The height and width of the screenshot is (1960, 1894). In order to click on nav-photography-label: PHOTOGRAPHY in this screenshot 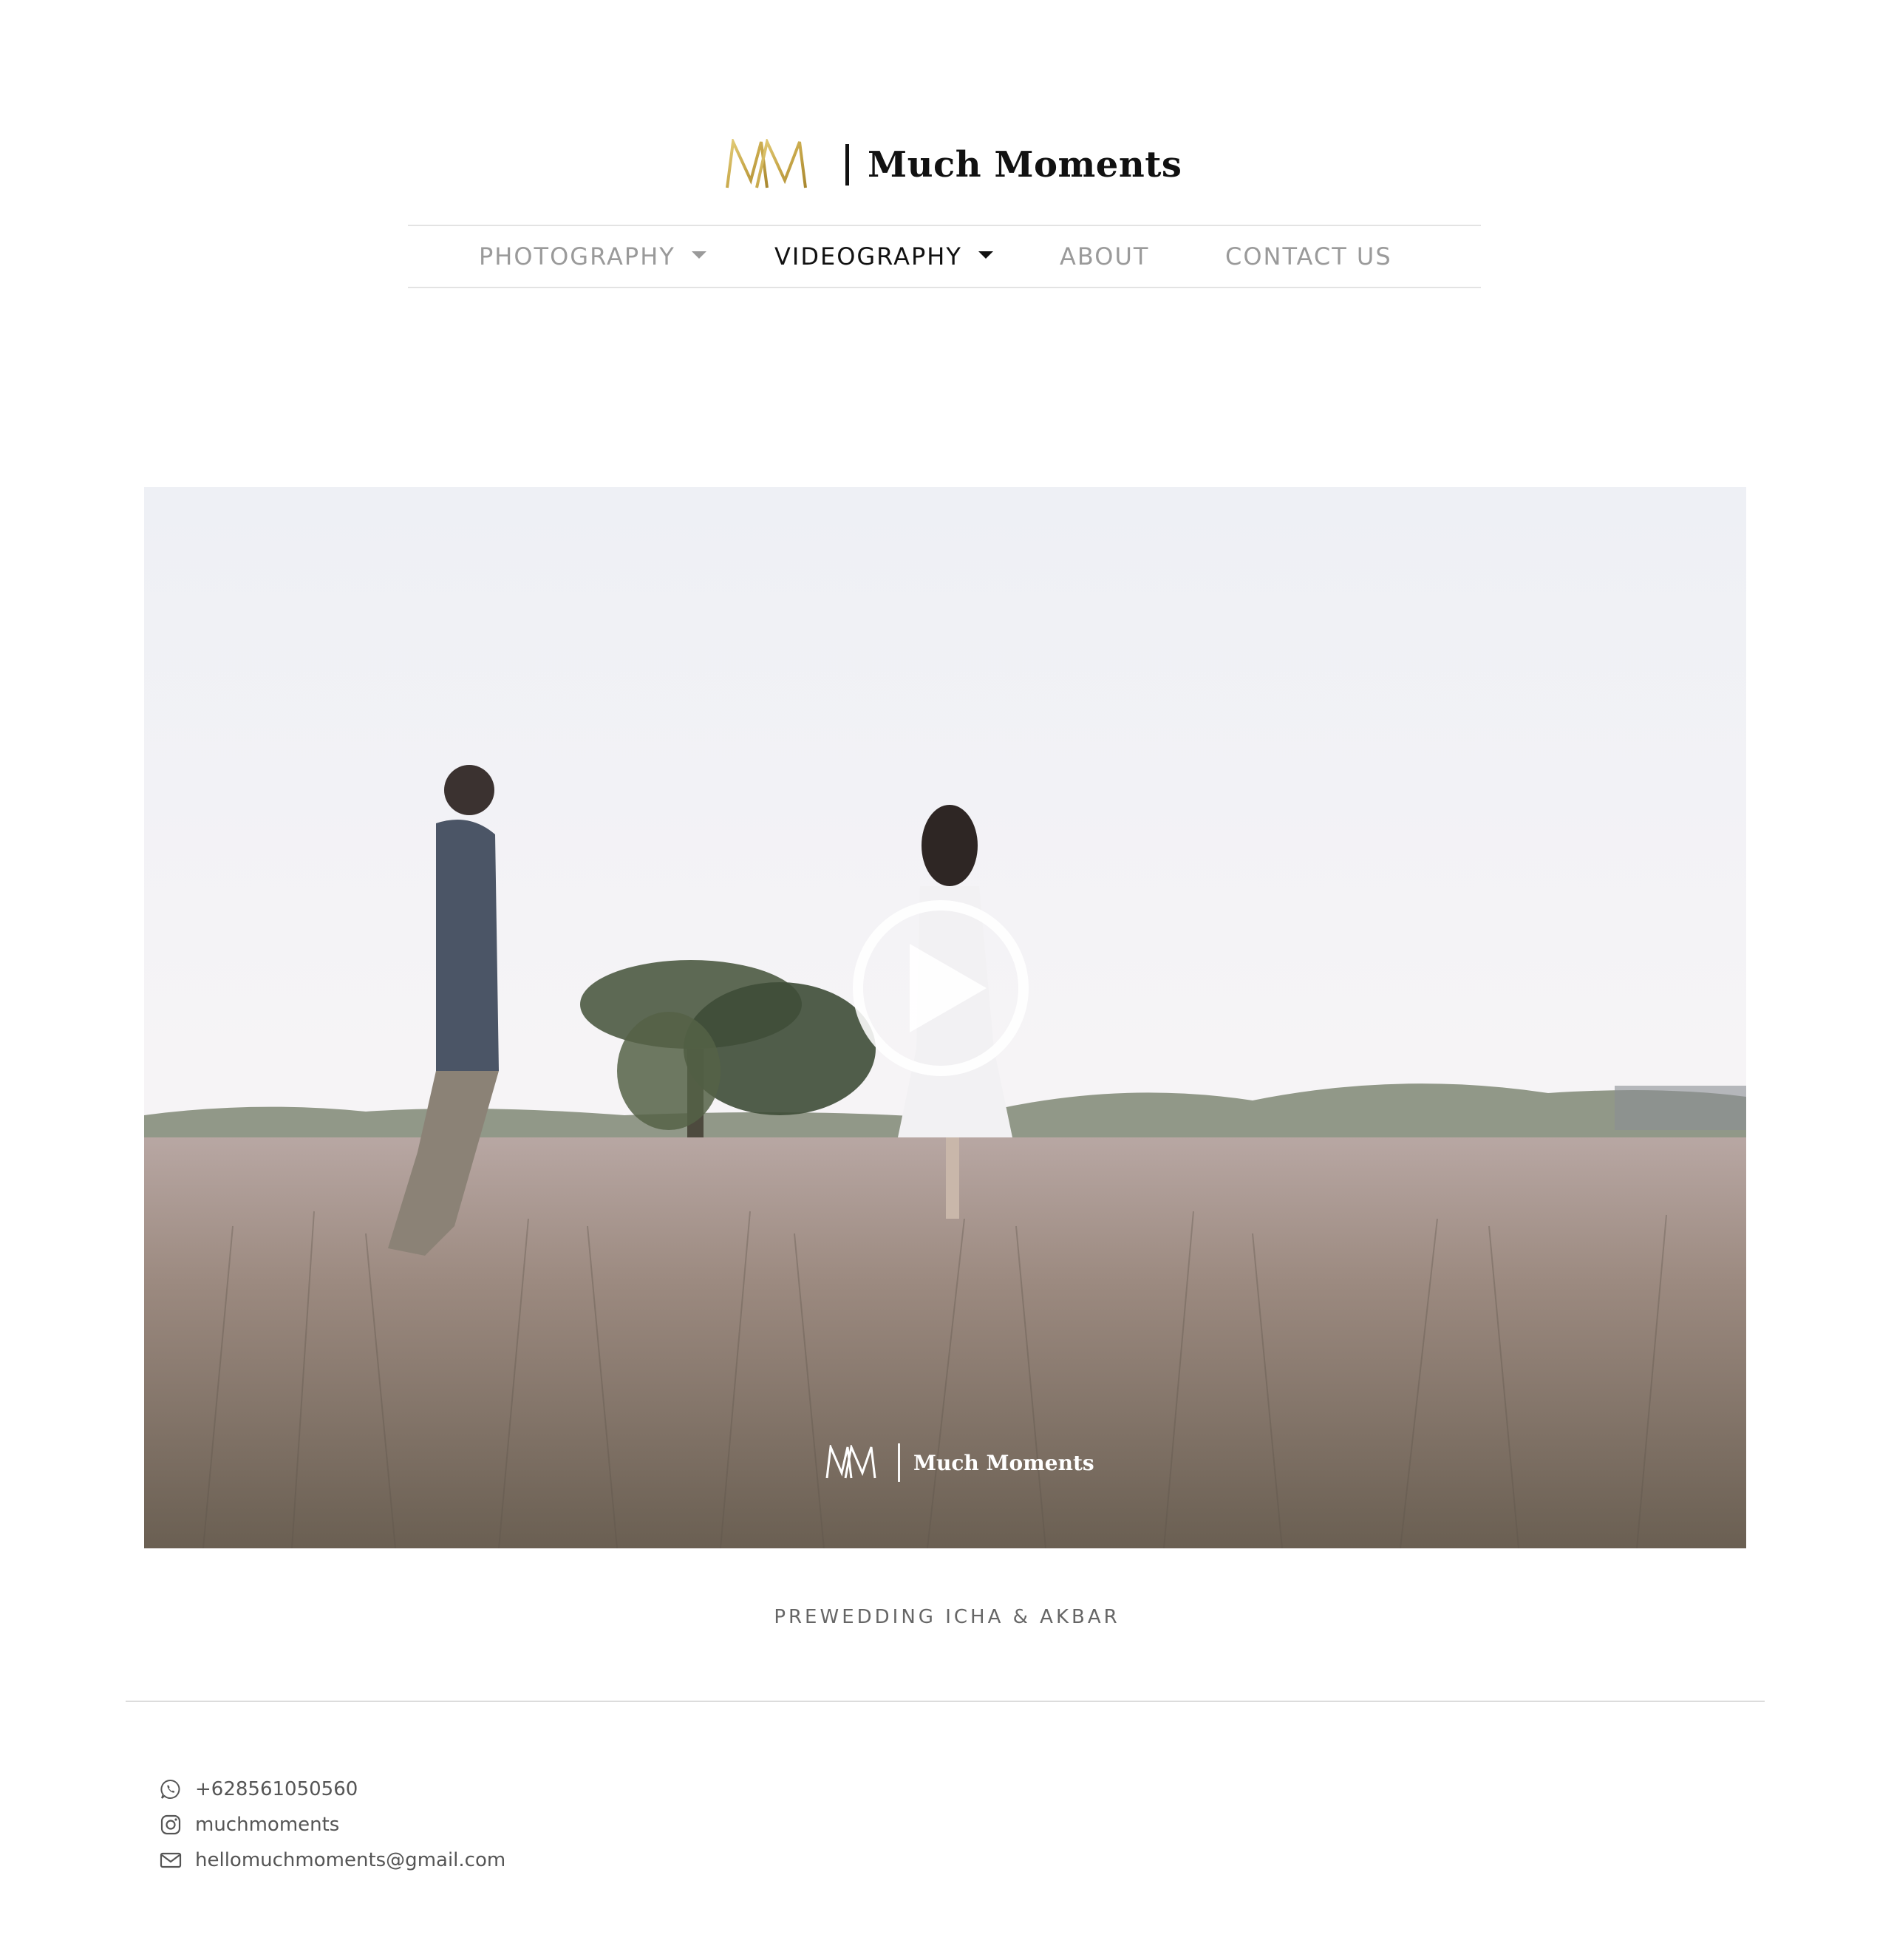, I will do `click(577, 256)`.